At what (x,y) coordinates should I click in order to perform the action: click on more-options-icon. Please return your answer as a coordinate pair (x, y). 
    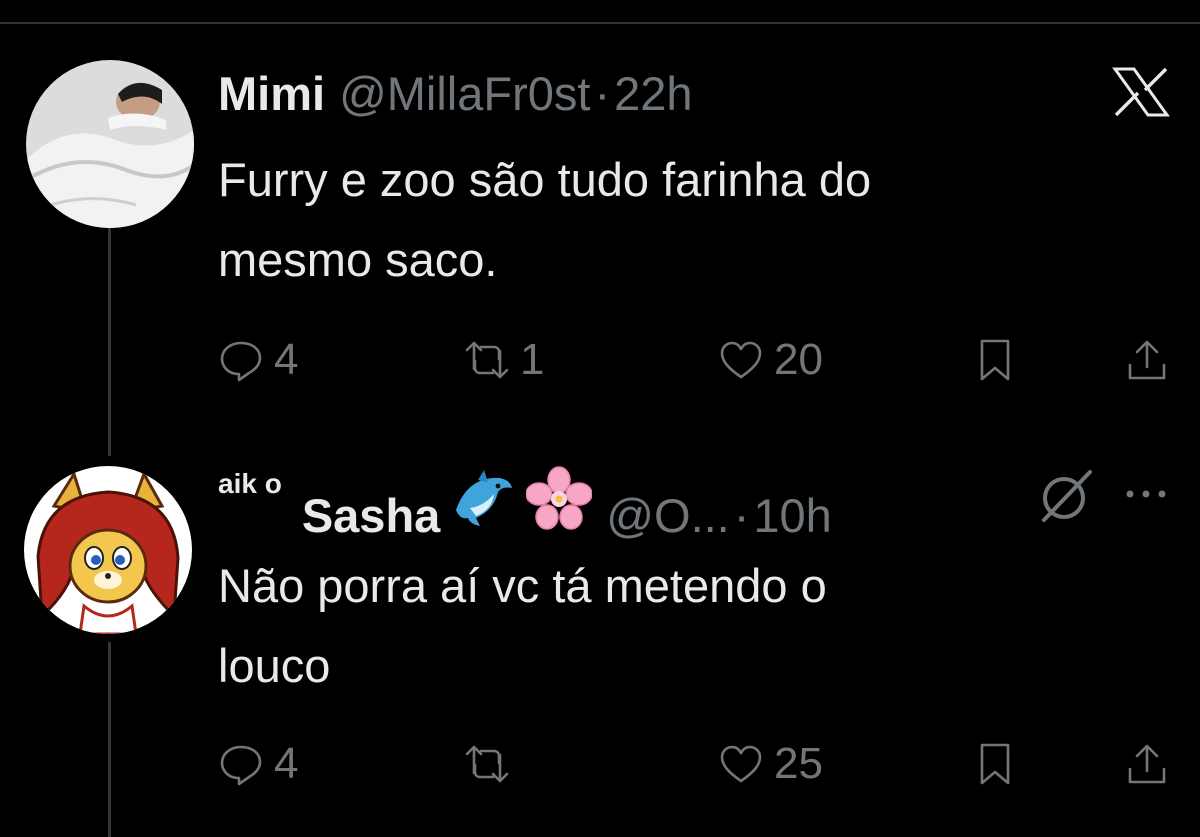
    Looking at the image, I should click on (1146, 494).